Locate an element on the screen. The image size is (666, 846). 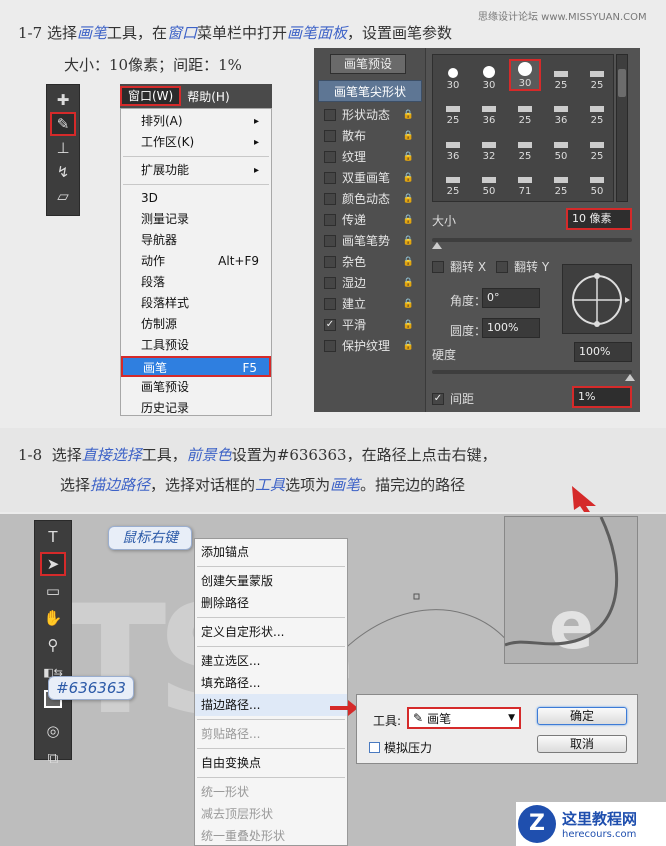
flip-y: 翻转 Y is located at coordinates (522, 266).